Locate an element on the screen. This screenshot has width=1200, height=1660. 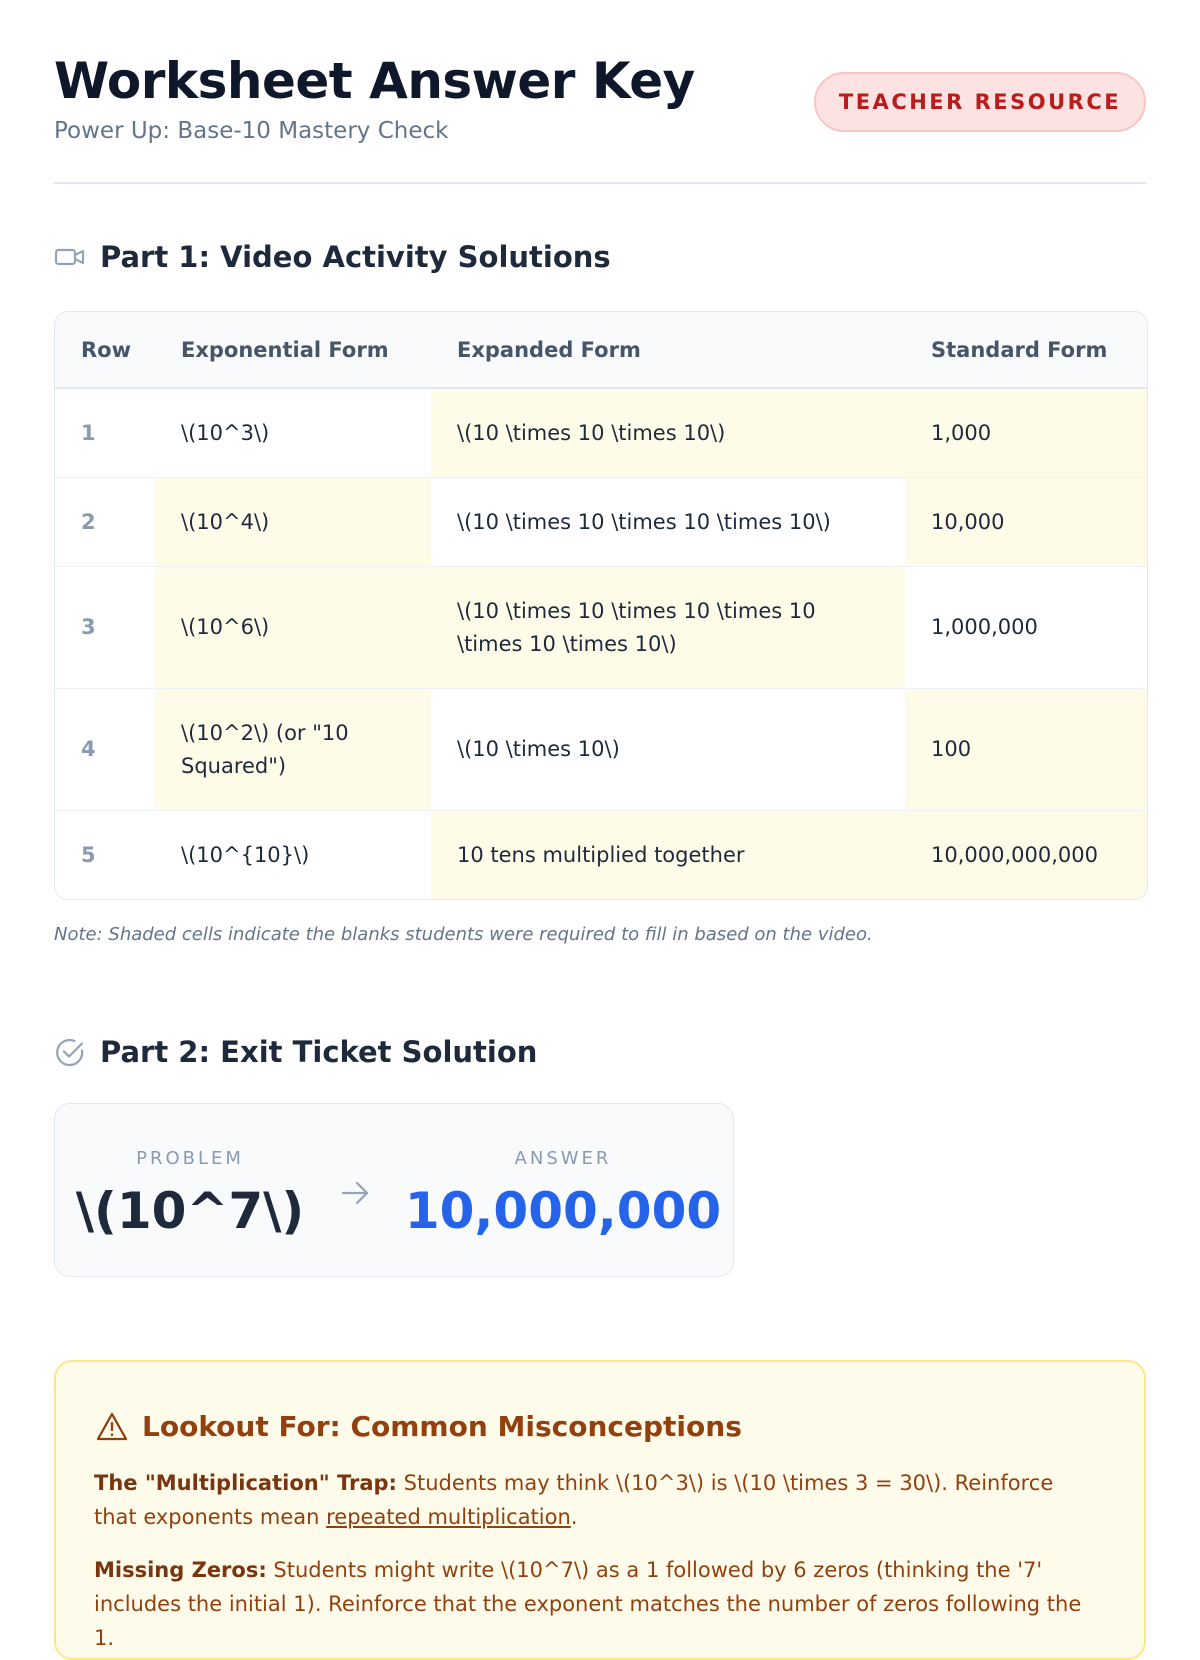
arrow-right-icon is located at coordinates (355, 1193).